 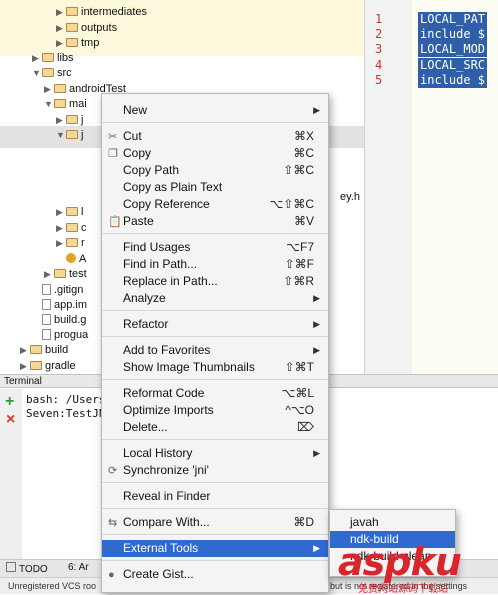 What do you see at coordinates (215, 522) in the screenshot?
I see `menu-item-compare-with: ⇆ Compare With... ⌘D` at bounding box center [215, 522].